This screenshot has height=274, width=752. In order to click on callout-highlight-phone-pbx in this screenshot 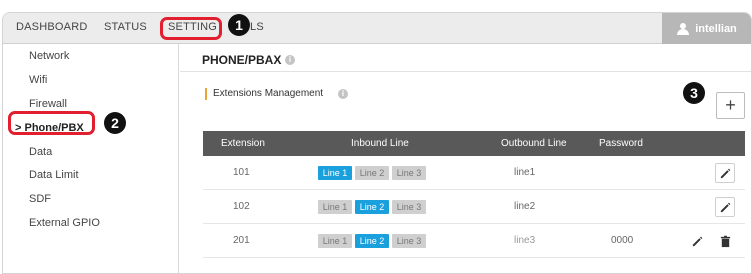, I will do `click(51, 123)`.